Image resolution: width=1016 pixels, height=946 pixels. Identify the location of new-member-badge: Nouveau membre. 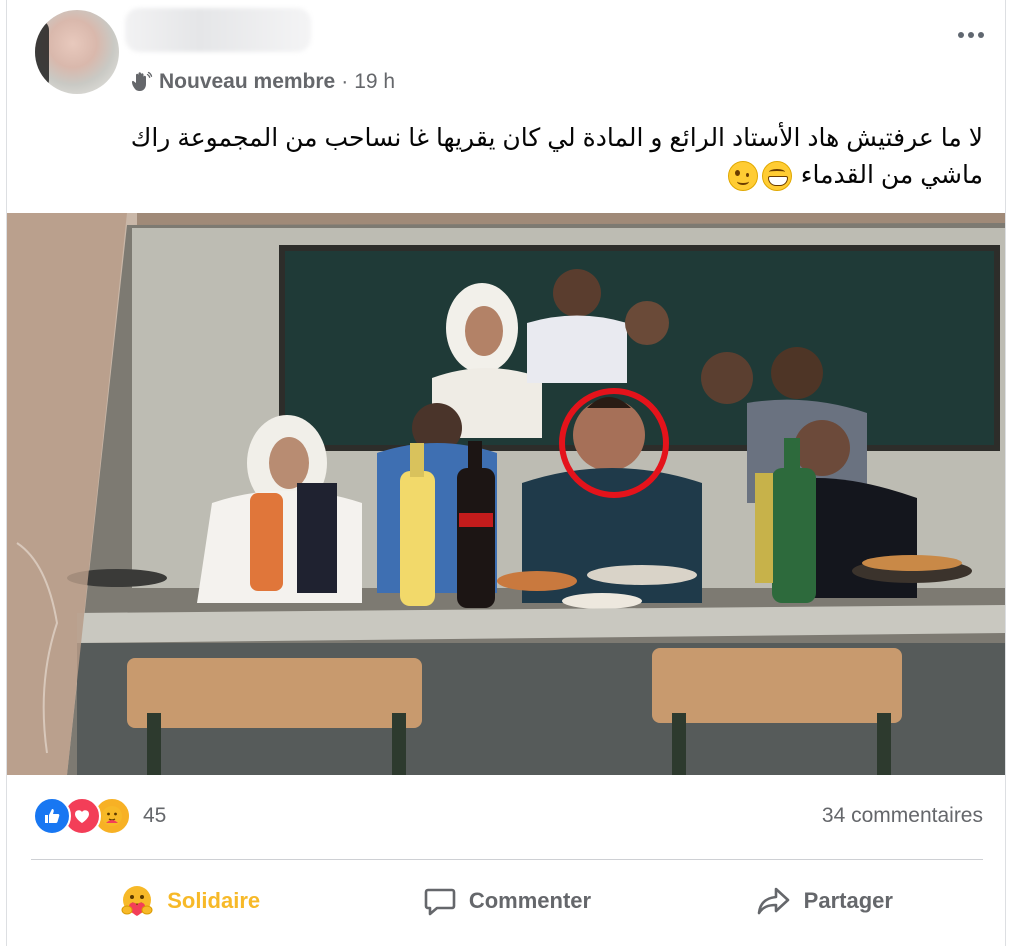
(247, 82).